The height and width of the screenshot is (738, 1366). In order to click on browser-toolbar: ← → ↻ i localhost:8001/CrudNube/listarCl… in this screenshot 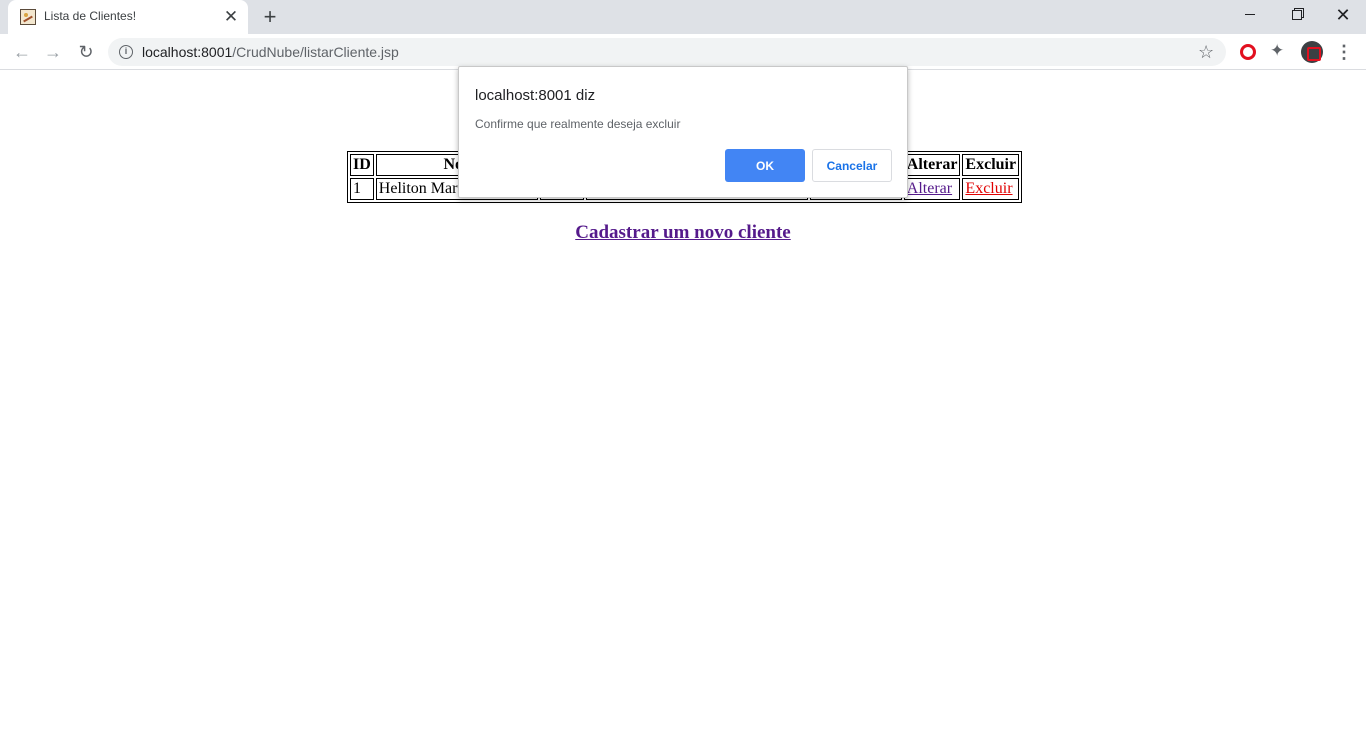, I will do `click(683, 52)`.